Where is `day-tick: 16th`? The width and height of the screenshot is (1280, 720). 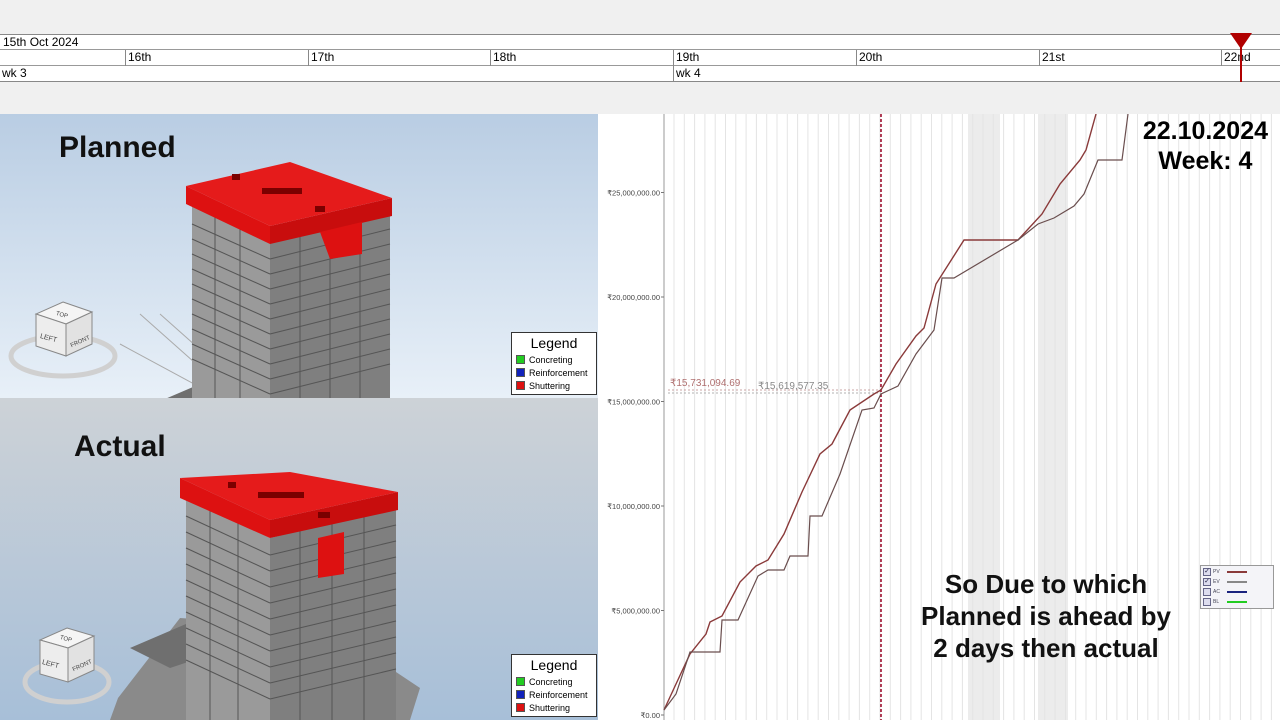 day-tick: 16th is located at coordinates (138, 58).